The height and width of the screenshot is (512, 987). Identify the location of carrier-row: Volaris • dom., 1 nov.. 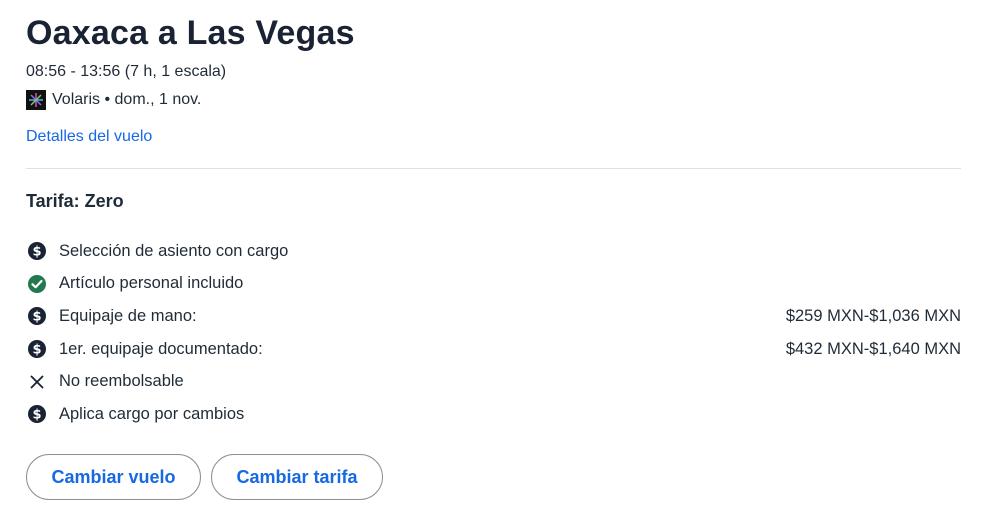
(113, 100).